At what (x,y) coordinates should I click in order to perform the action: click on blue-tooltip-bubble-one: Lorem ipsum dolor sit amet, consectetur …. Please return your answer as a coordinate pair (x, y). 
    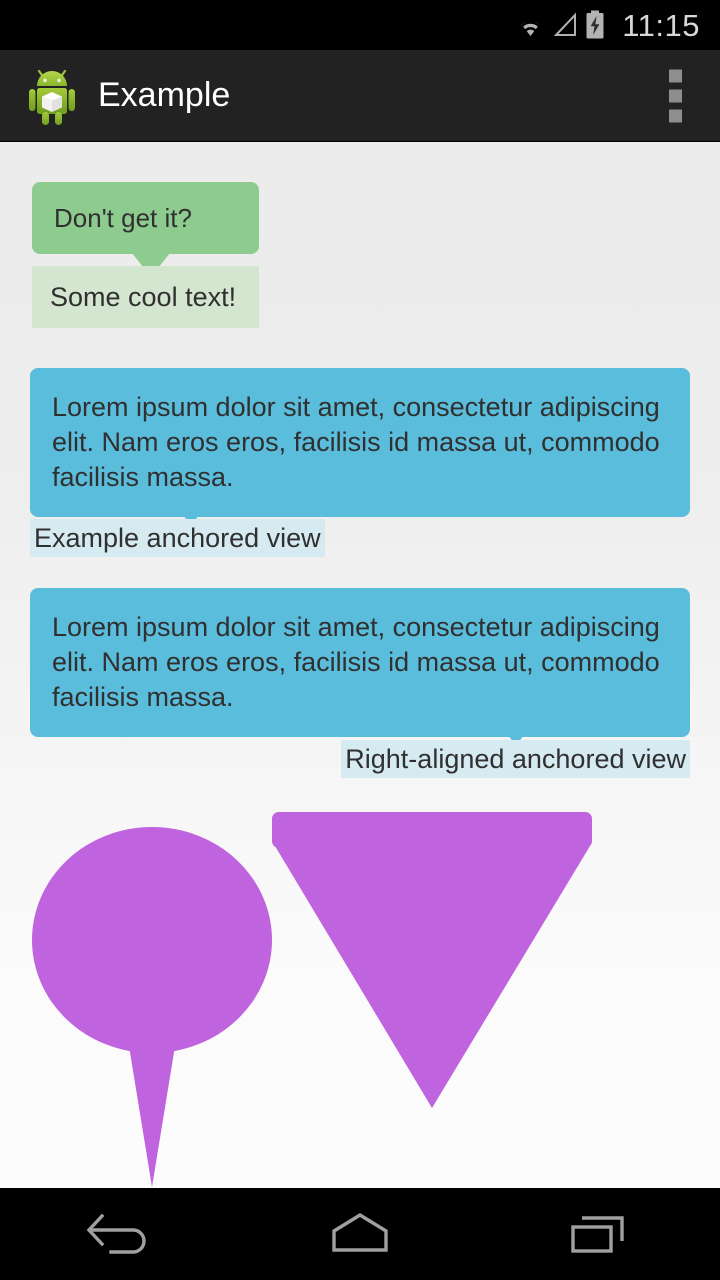
    Looking at the image, I should click on (360, 446).